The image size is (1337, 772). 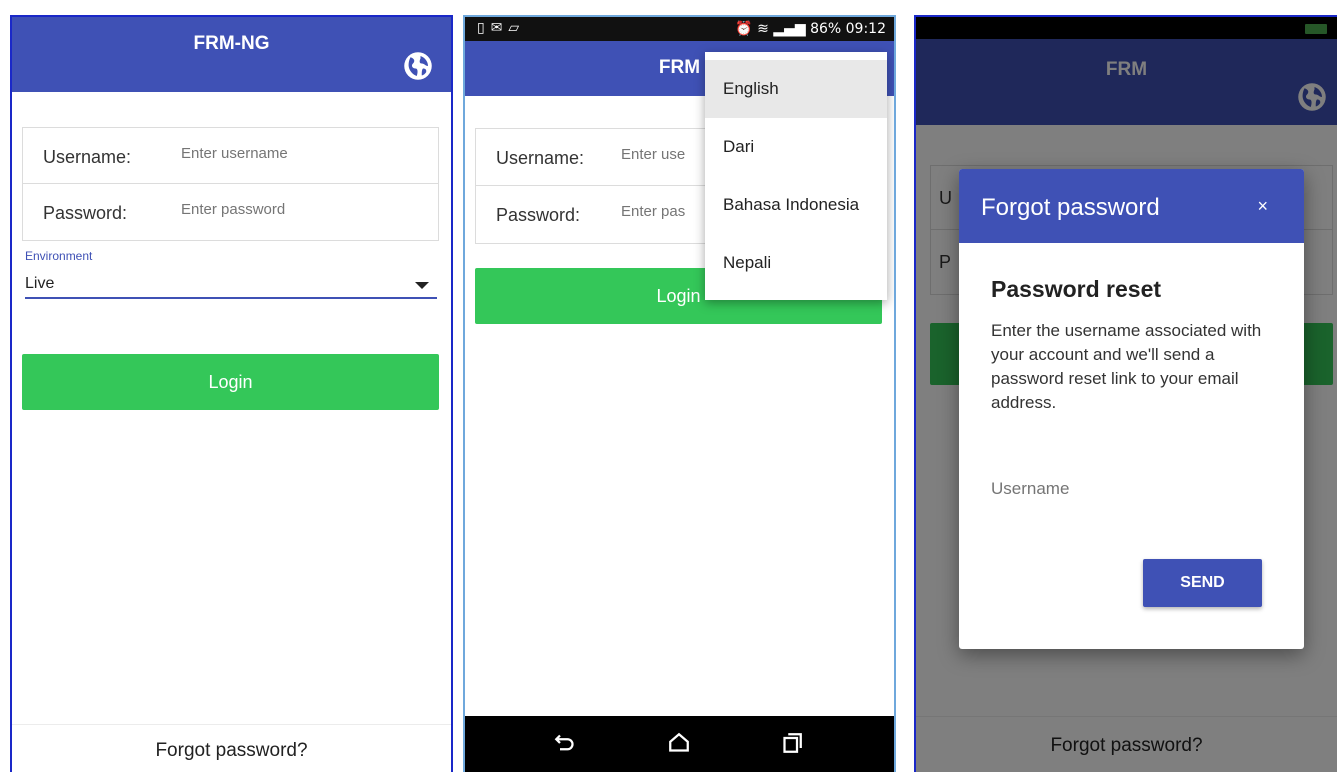 I want to click on recents-icon, so click(x=792, y=743).